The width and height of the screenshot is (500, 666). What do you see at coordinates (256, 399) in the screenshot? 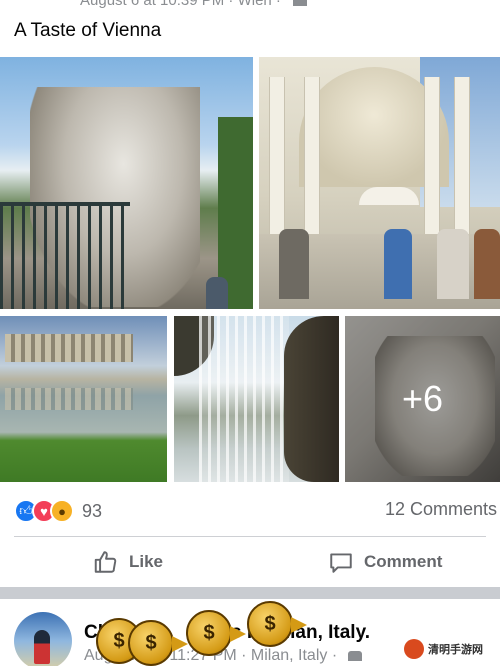
I see `waterfall-grotto-photo` at bounding box center [256, 399].